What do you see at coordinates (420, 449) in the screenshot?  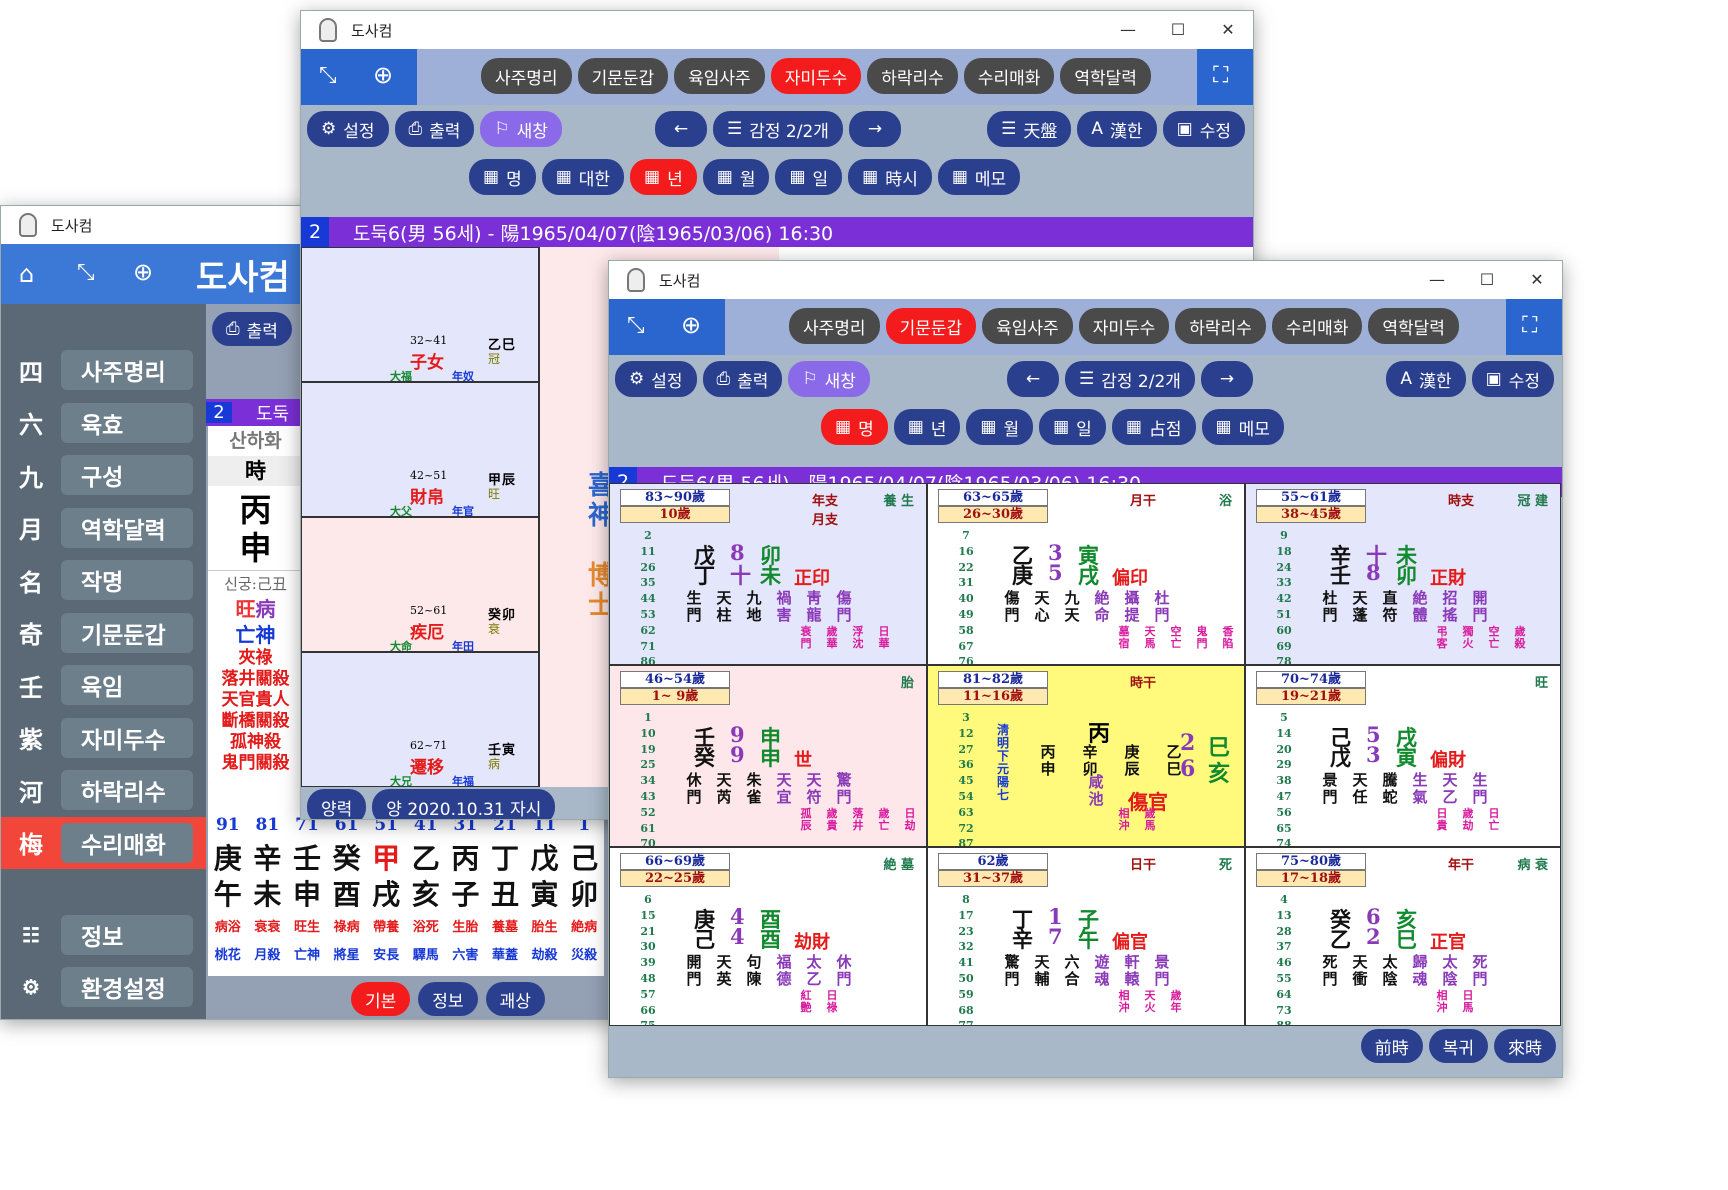 I see `palace-cell: 42~51 財帛甲辰旺大父 年官` at bounding box center [420, 449].